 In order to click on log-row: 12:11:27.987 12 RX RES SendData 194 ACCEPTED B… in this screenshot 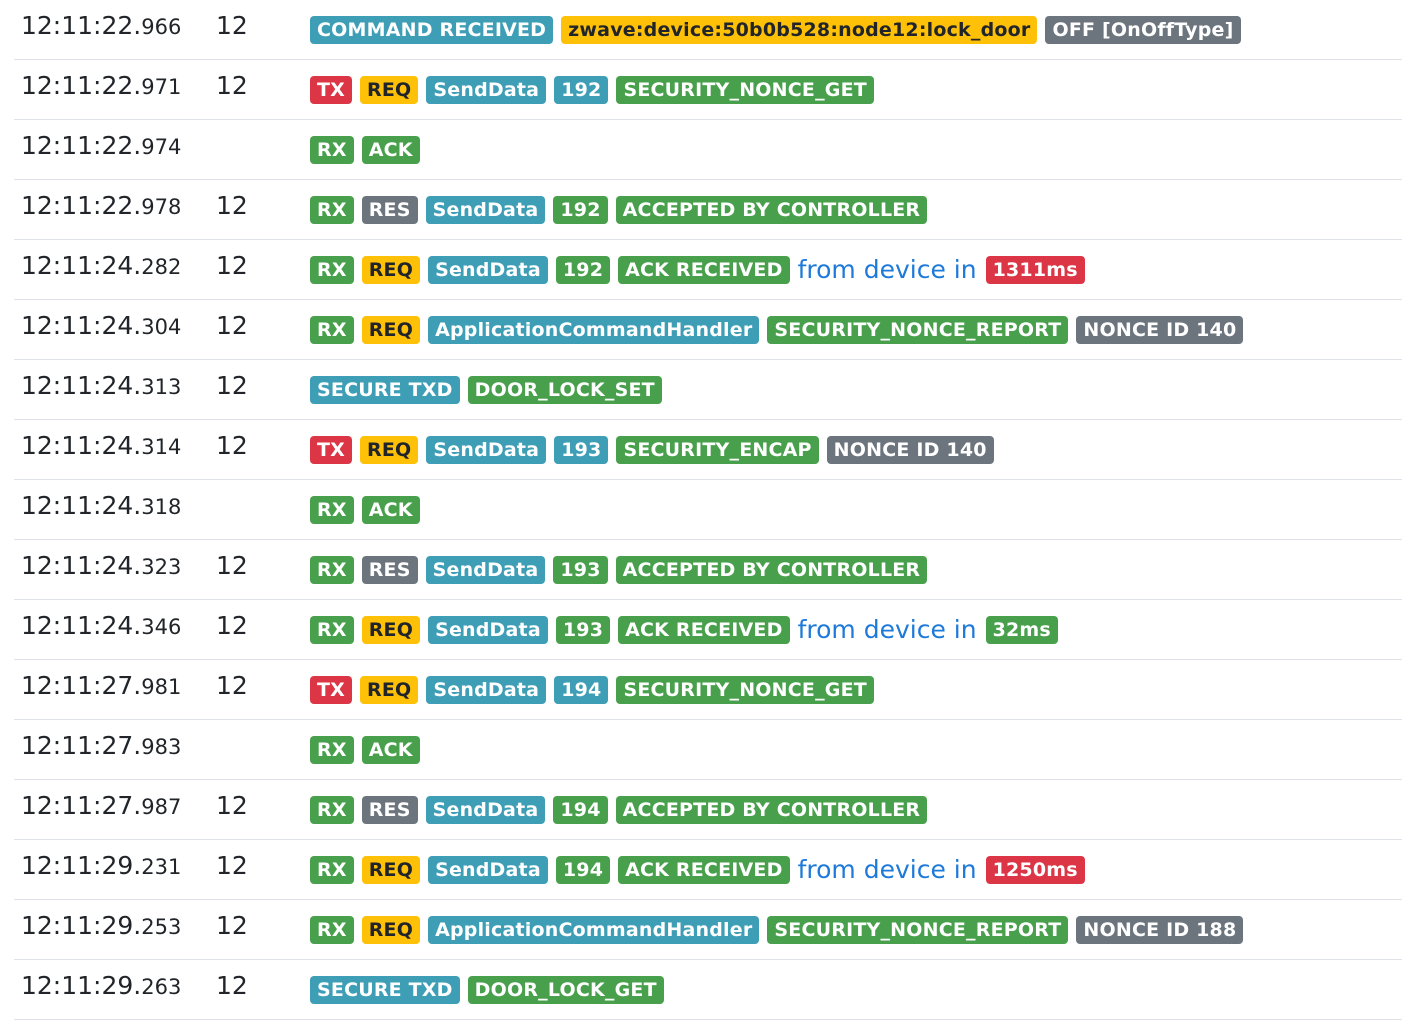, I will do `click(708, 810)`.